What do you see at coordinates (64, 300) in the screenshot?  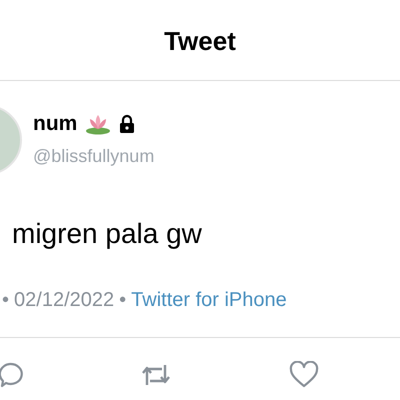 I see `tweet-date: 02/12/2022` at bounding box center [64, 300].